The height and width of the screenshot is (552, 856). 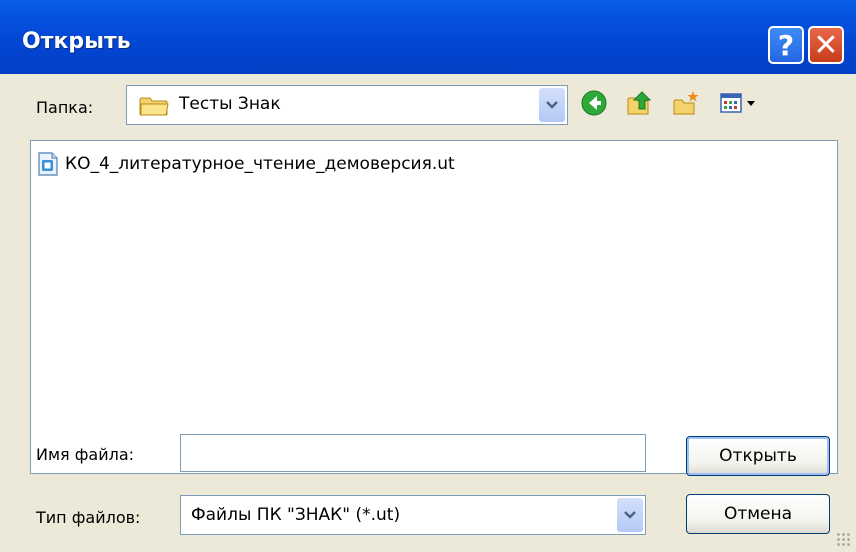 I want to click on open-button: Открыть, so click(x=758, y=456).